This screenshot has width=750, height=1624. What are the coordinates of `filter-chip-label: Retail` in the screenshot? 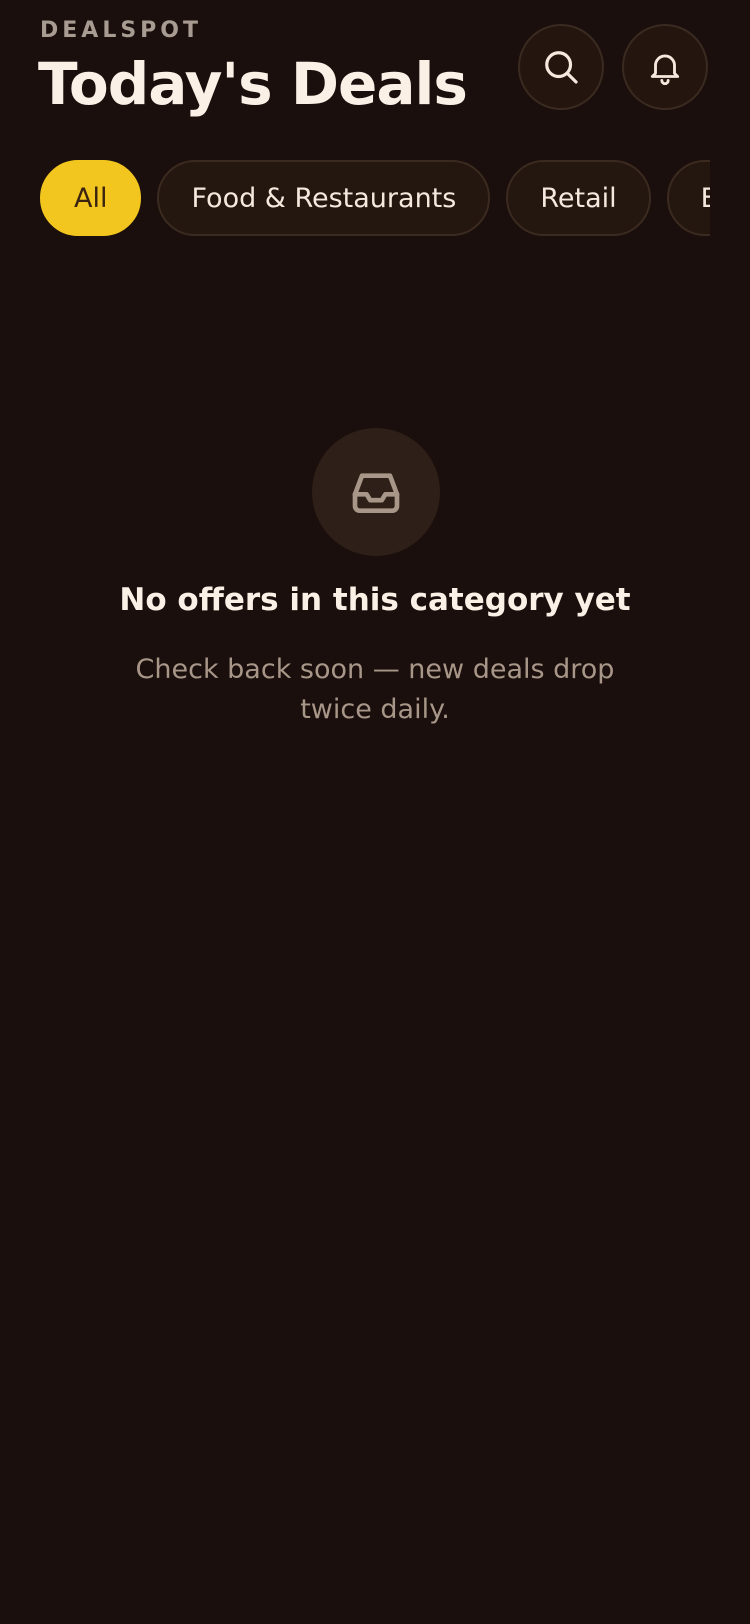 It's located at (578, 198).